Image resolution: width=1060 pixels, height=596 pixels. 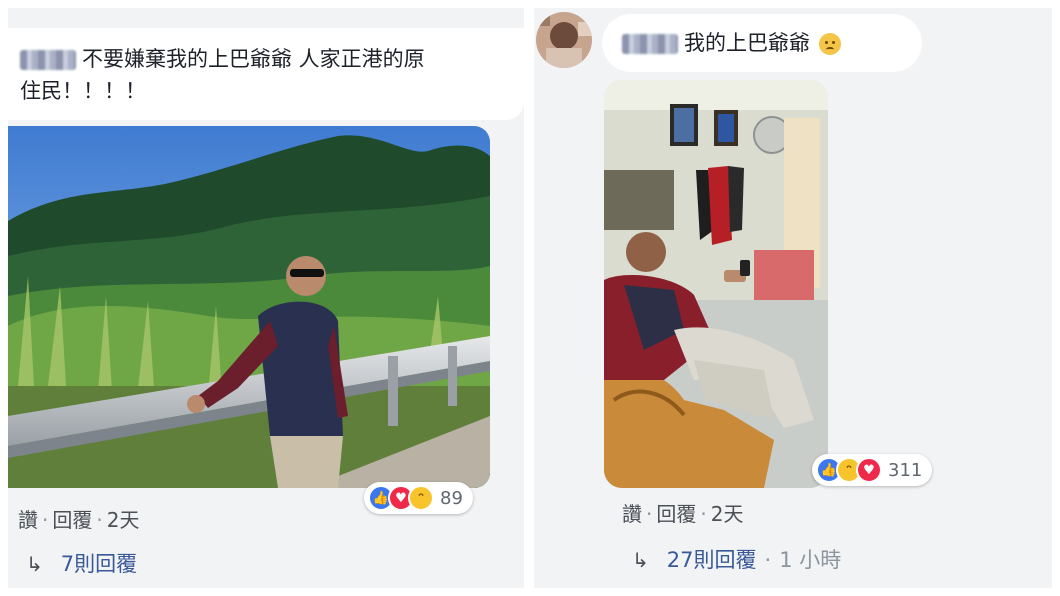 I want to click on reaction-summary: 👍 ᵔ ♥ 311, so click(x=872, y=470).